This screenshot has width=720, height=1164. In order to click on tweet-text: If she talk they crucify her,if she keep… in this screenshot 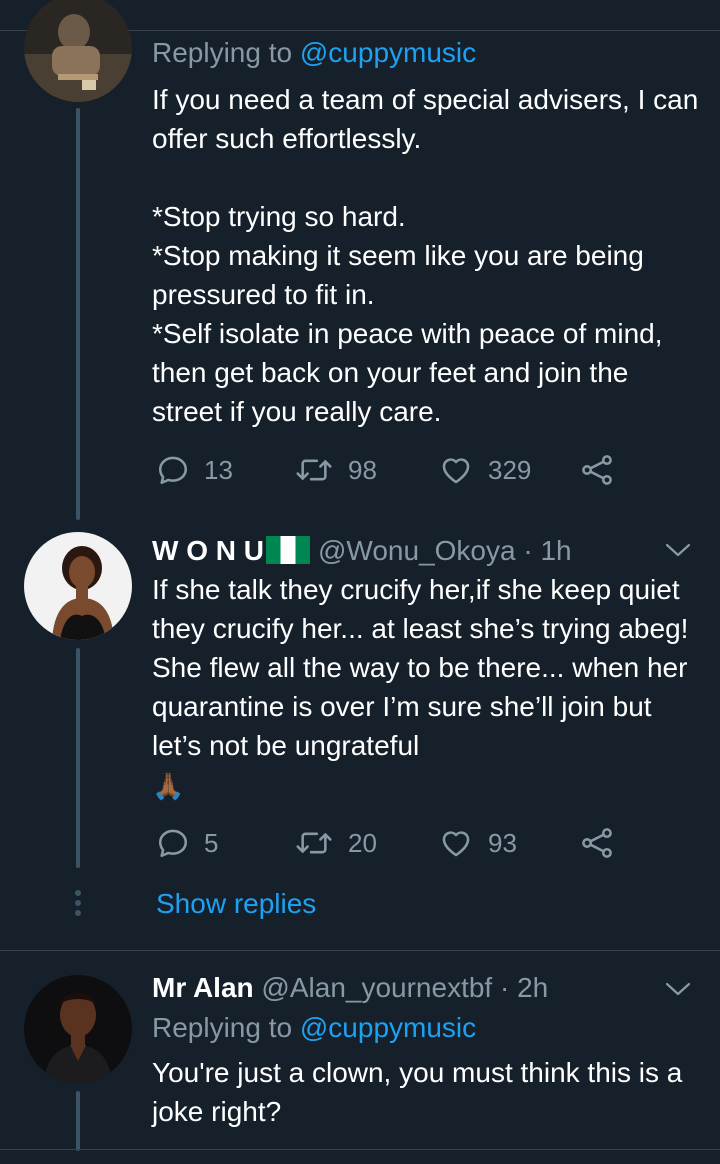, I will do `click(424, 667)`.